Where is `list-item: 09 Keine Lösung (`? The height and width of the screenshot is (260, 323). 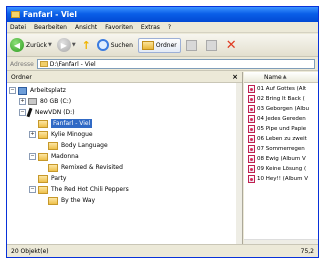 list-item: 09 Keine Lösung ( is located at coordinates (281, 169).